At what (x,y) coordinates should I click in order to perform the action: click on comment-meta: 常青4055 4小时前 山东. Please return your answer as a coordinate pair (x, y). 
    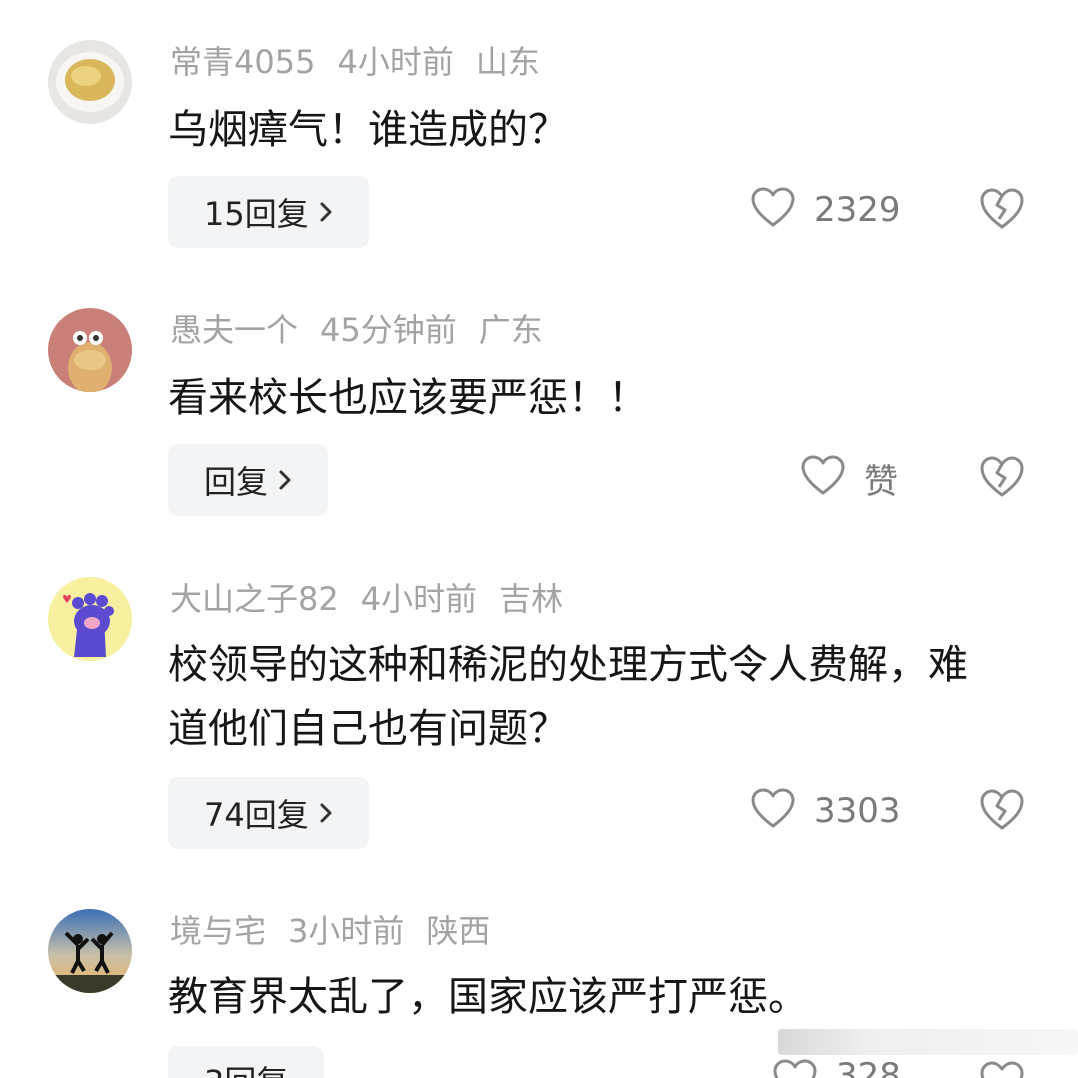
    Looking at the image, I should click on (366, 62).